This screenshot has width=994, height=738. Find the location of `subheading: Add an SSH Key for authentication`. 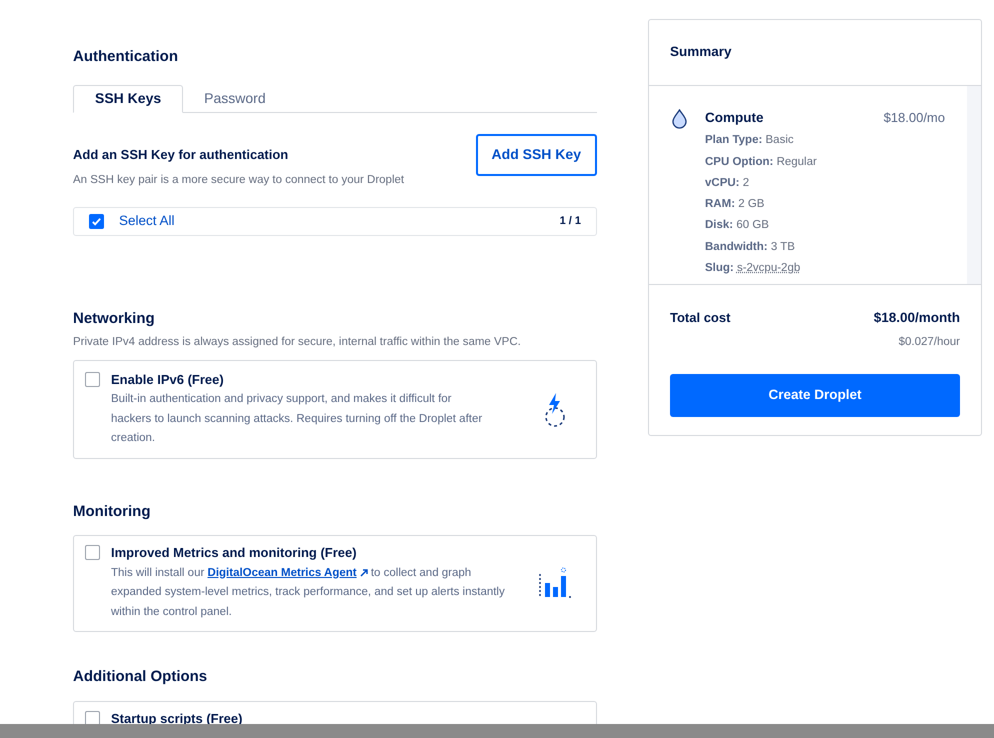

subheading: Add an SSH Key for authentication is located at coordinates (181, 155).